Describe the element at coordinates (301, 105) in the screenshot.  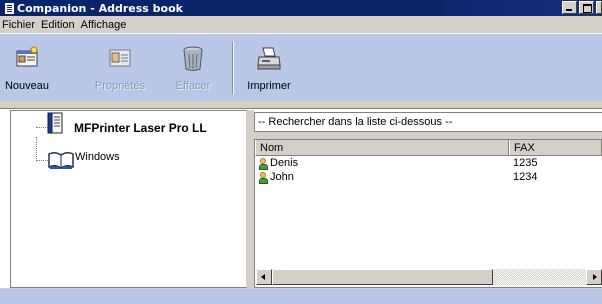
I see `toolbar-divider` at that location.